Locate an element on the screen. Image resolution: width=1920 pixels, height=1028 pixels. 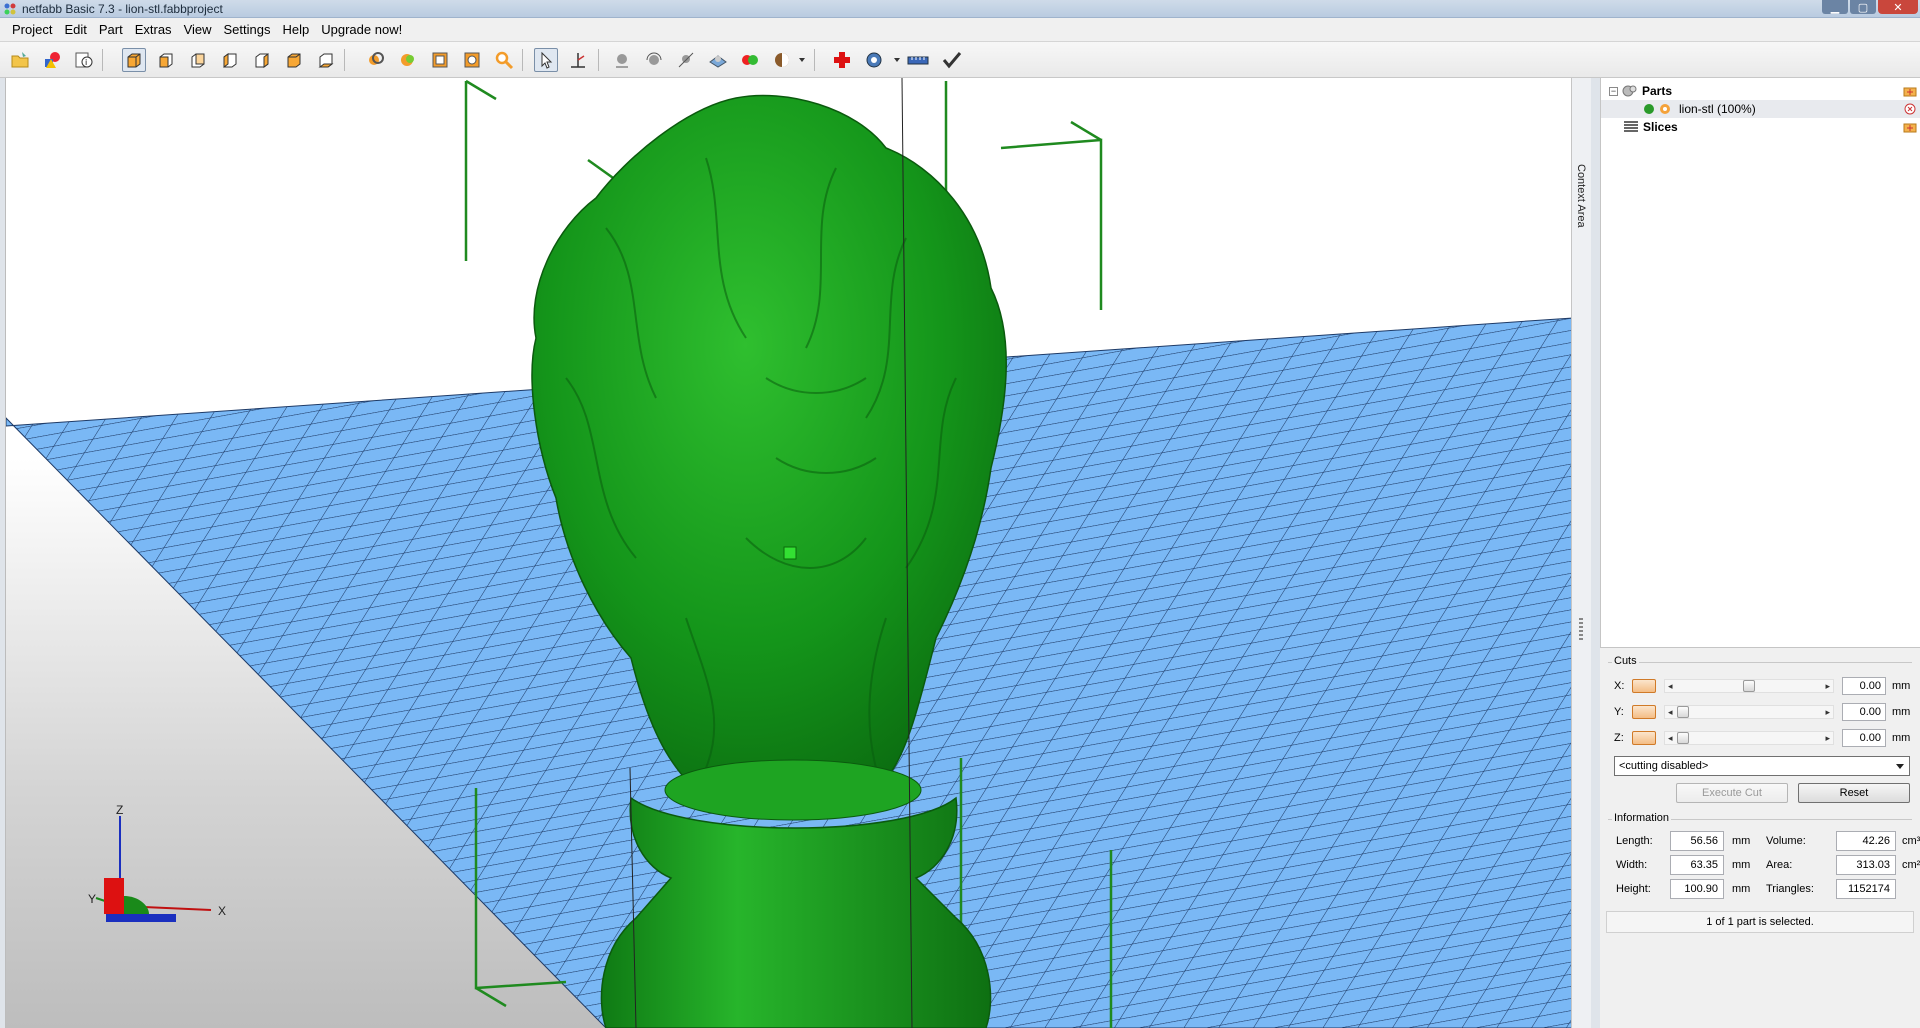
width-unit: mm is located at coordinates (1741, 865).